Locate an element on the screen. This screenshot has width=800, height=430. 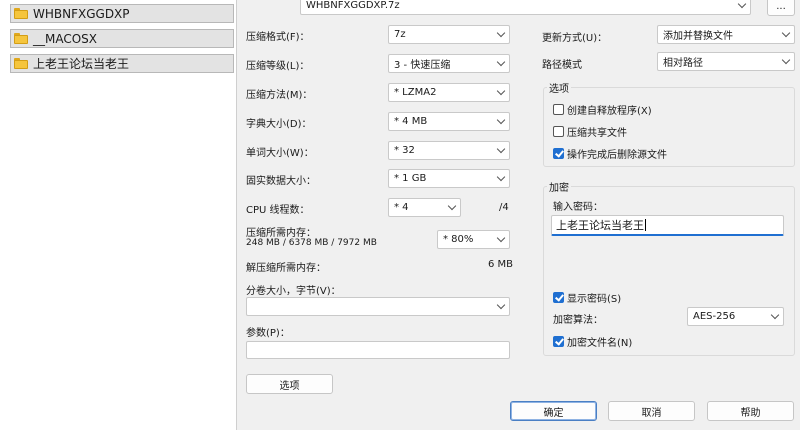
params-input is located at coordinates (378, 350).